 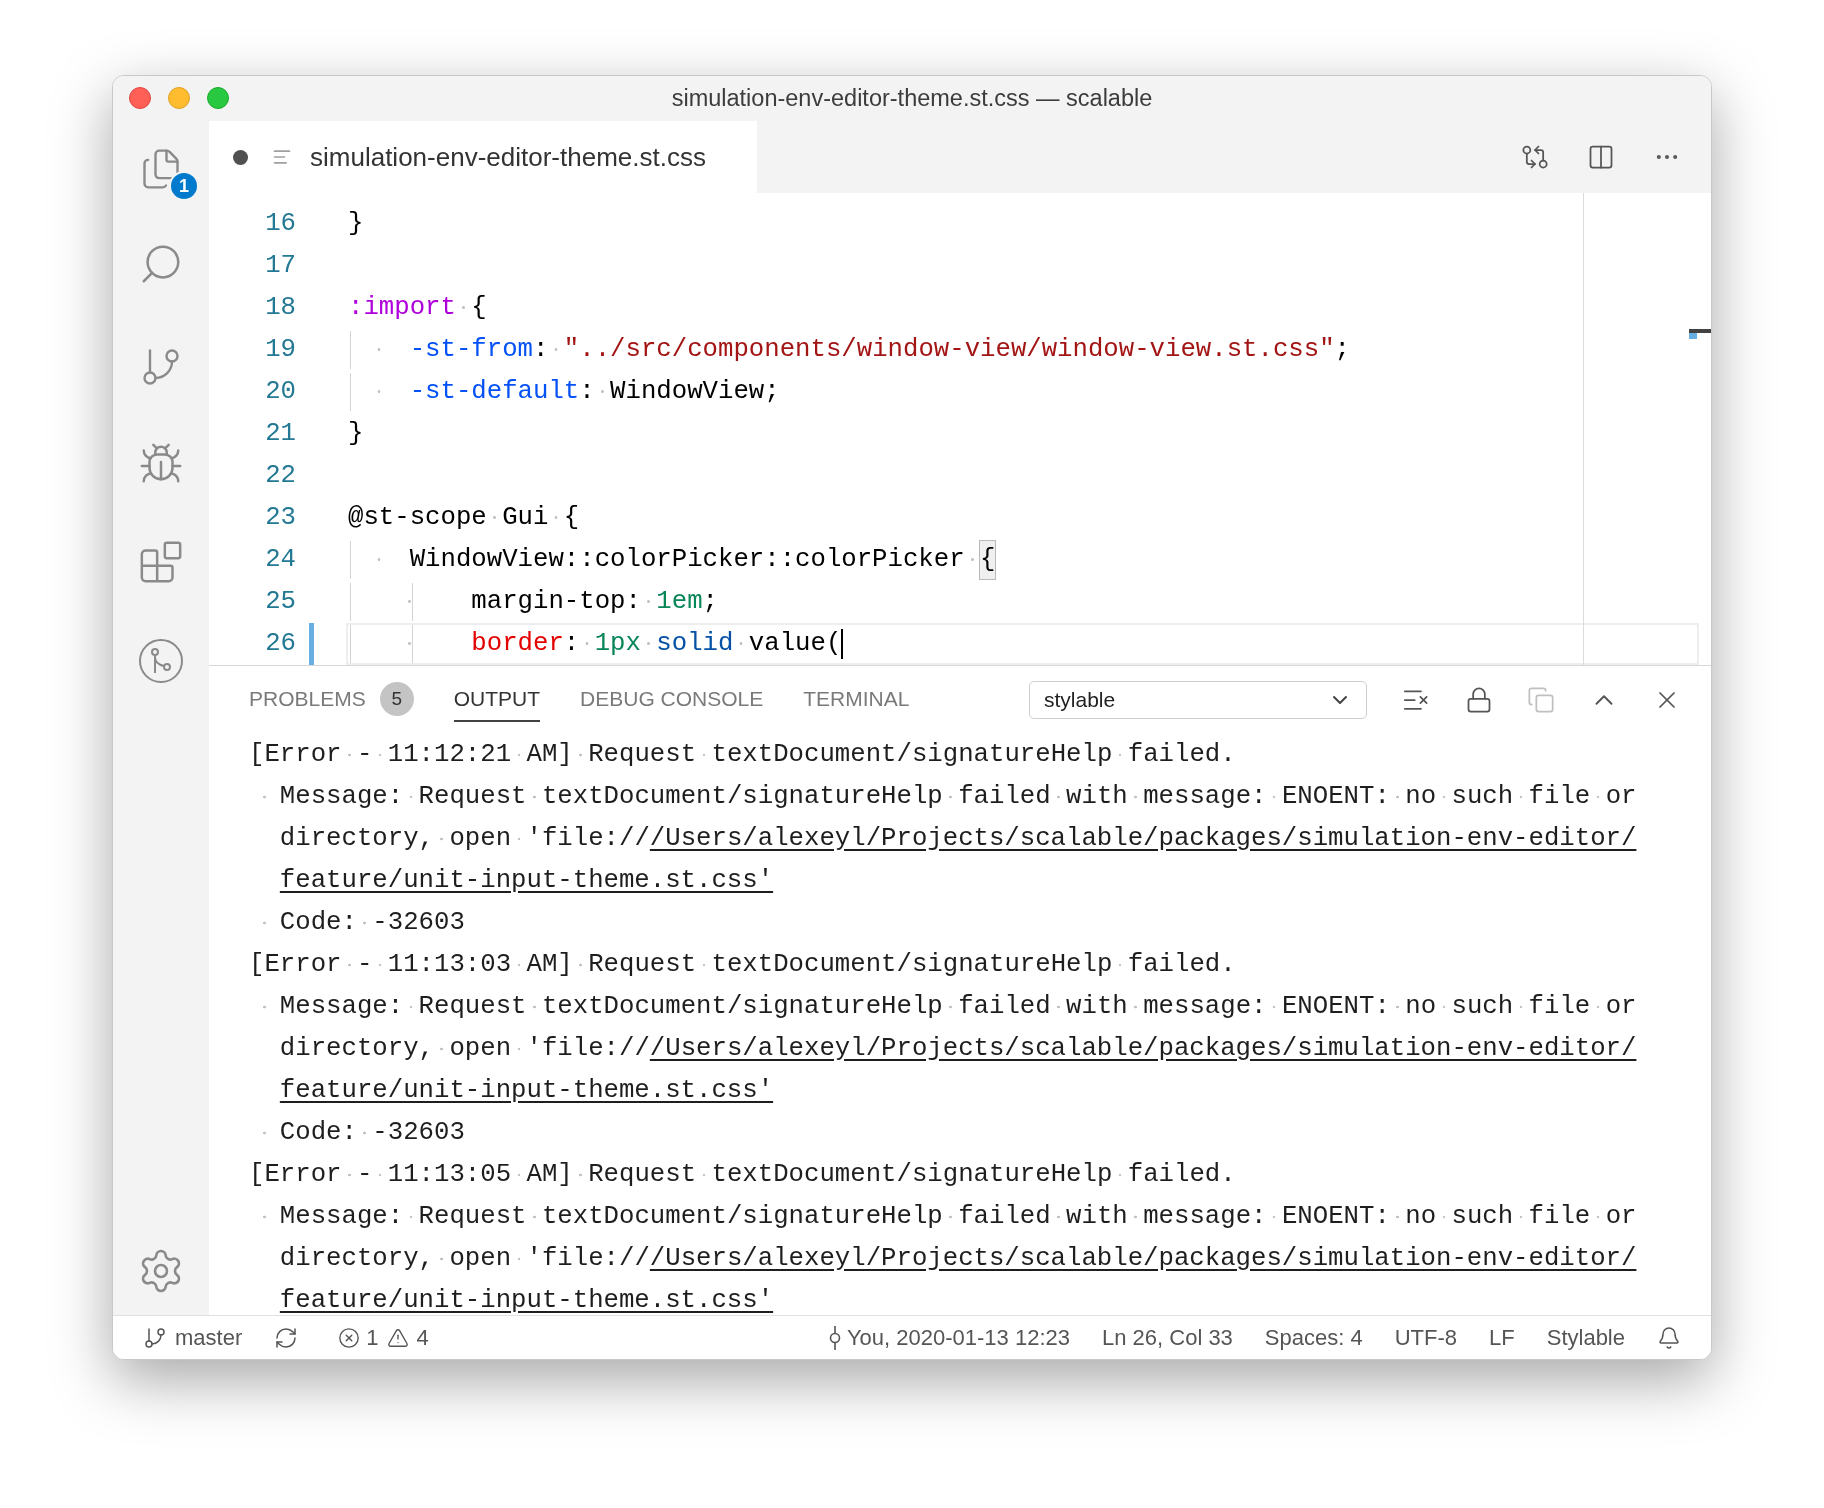 What do you see at coordinates (1022, 560) in the screenshot?
I see `code-line: WindowView::colorPicker::colorPicker {` at bounding box center [1022, 560].